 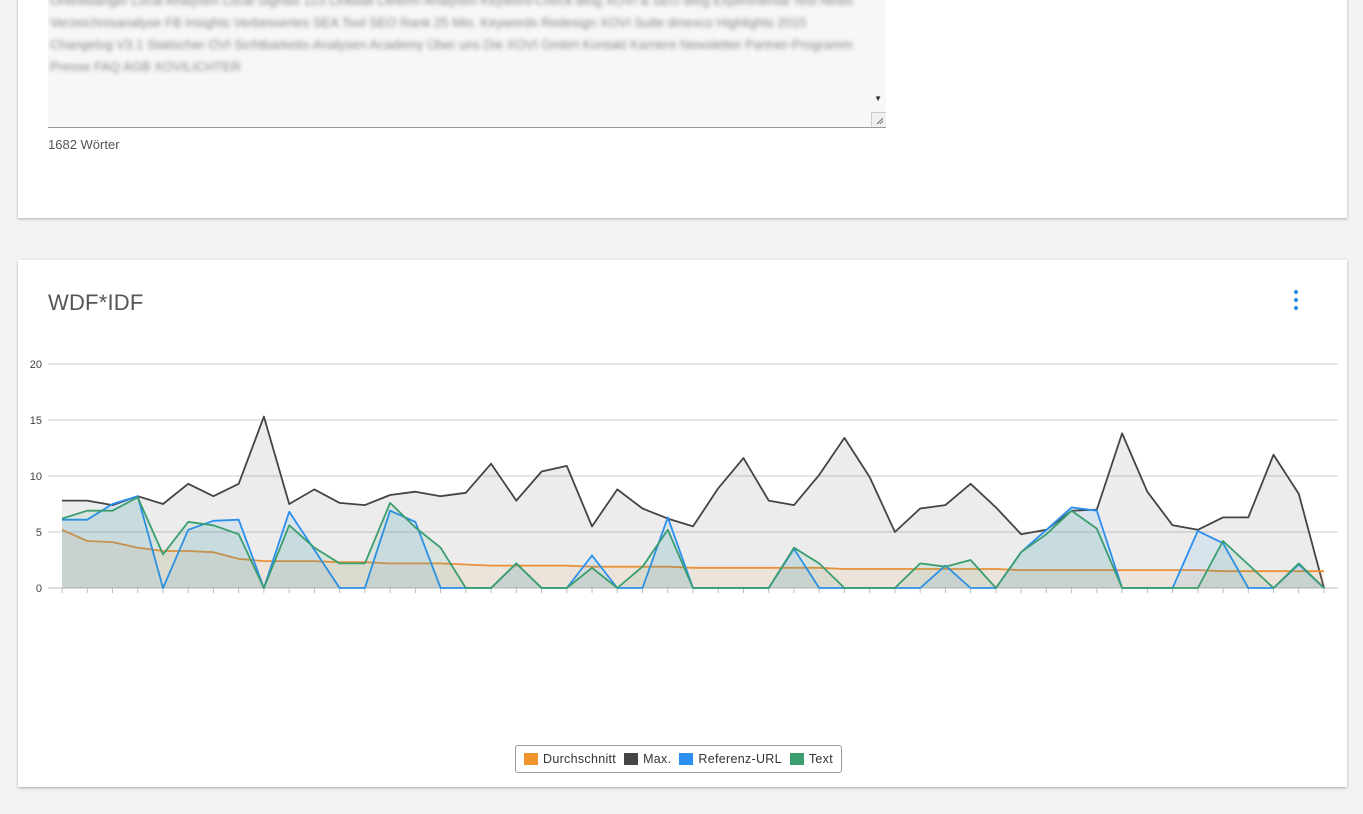 What do you see at coordinates (796, 759) in the screenshot?
I see `legend-swatch-text` at bounding box center [796, 759].